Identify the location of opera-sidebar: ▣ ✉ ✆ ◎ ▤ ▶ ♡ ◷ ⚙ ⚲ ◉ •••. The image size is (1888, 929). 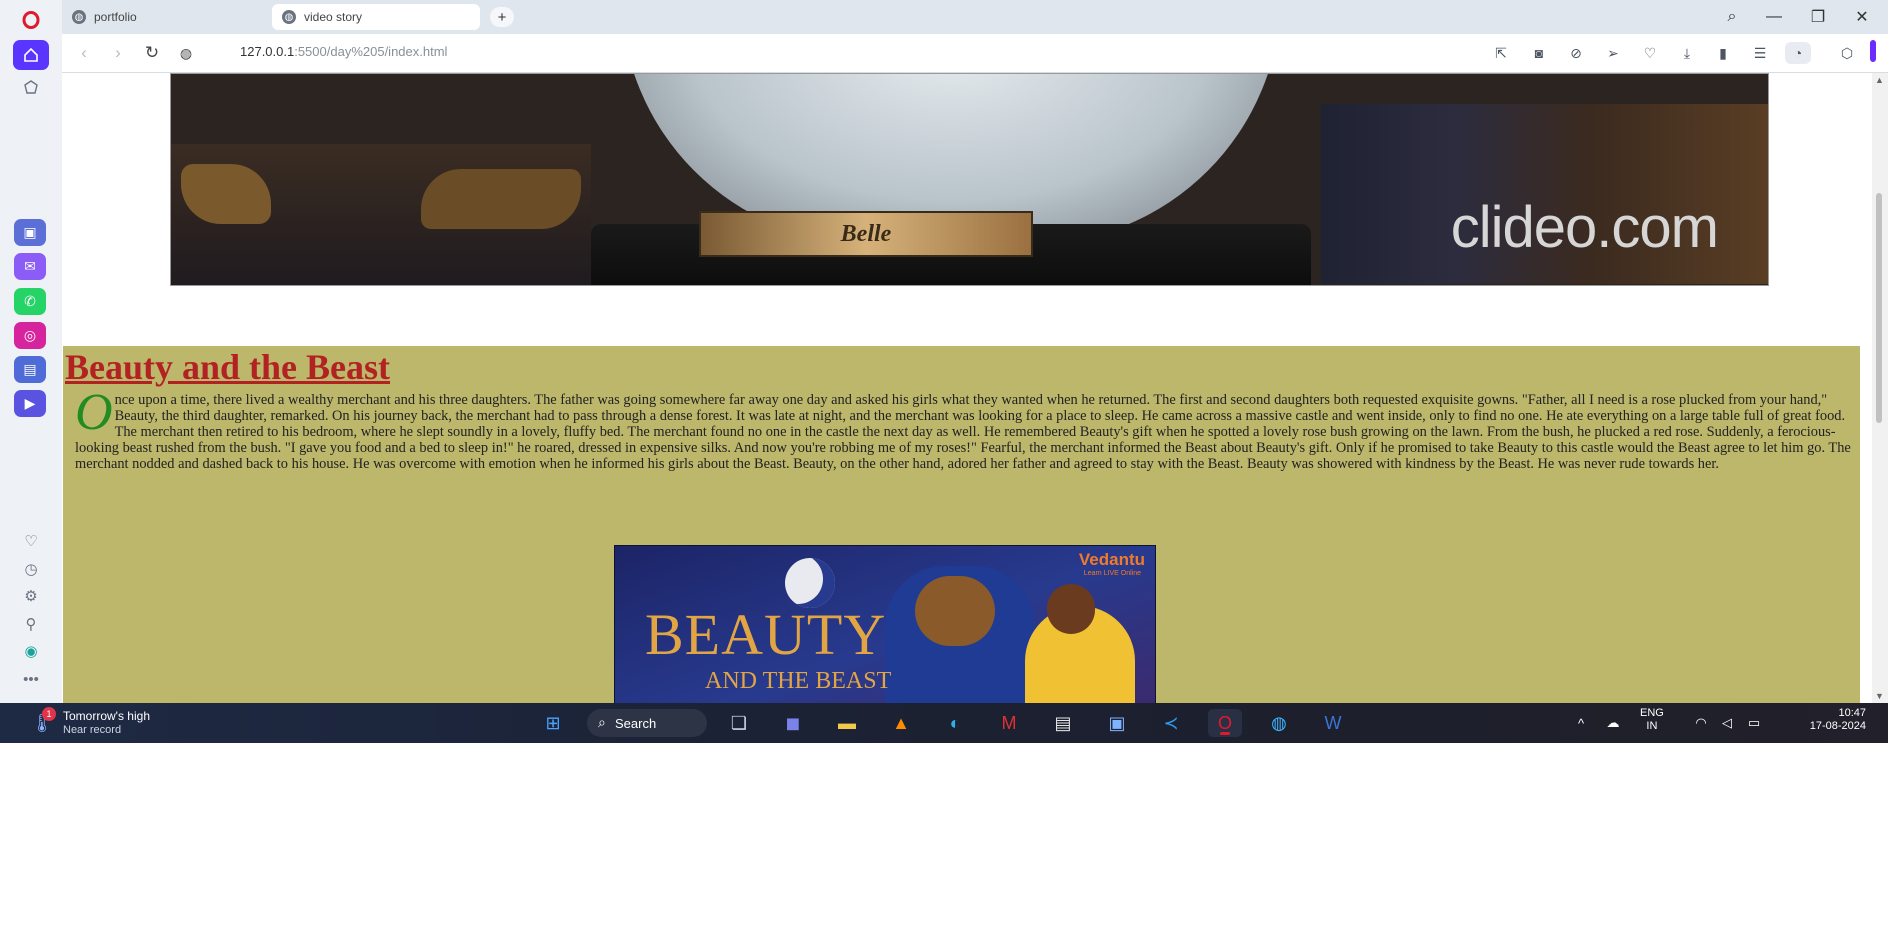
(31, 351).